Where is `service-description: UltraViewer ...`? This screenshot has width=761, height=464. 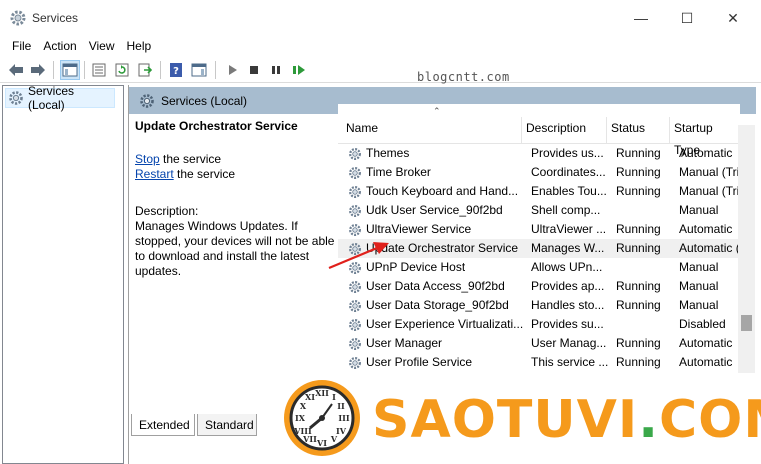 service-description: UltraViewer ... is located at coordinates (569, 229).